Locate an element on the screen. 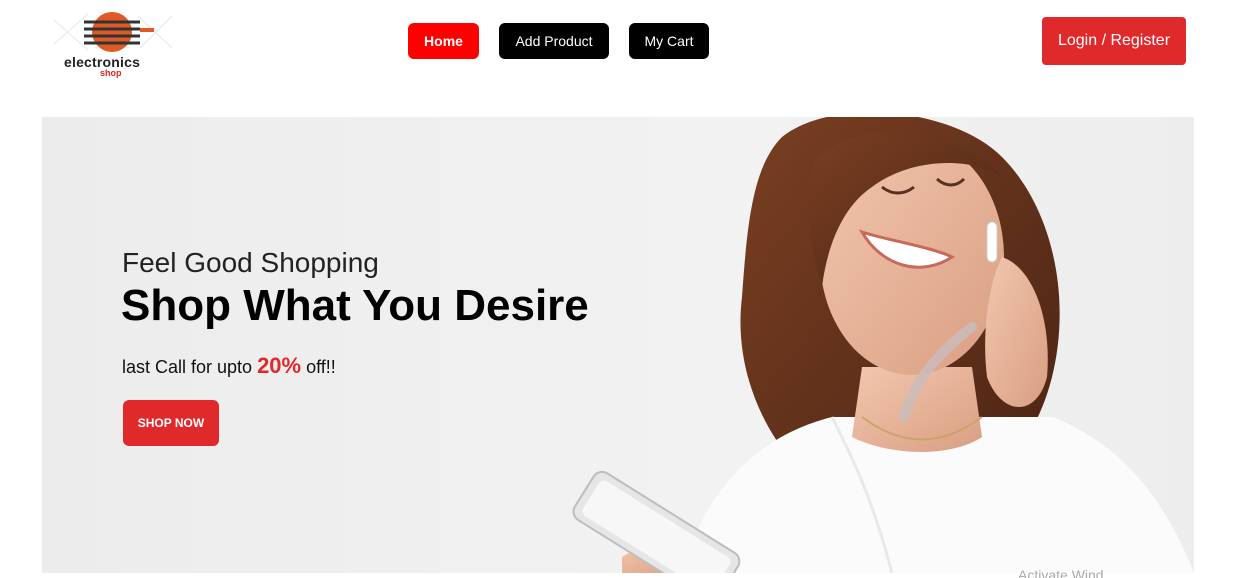 The image size is (1238, 578). nav-home-button: Home is located at coordinates (443, 41).